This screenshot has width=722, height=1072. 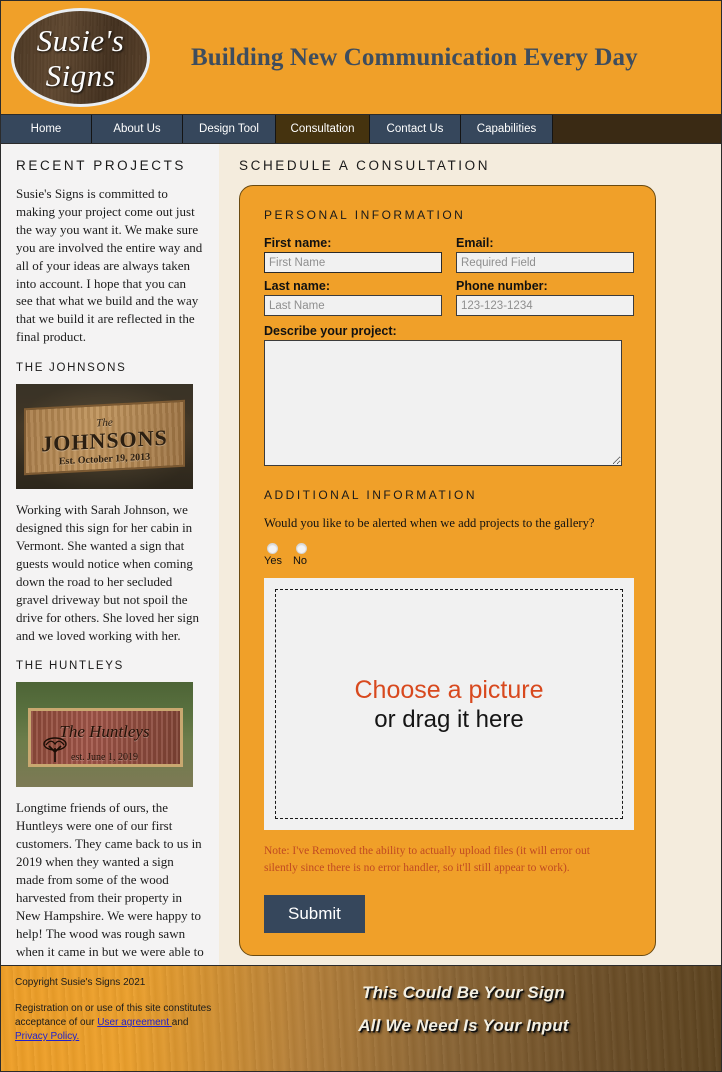 What do you see at coordinates (353, 262) in the screenshot?
I see `first-name-input` at bounding box center [353, 262].